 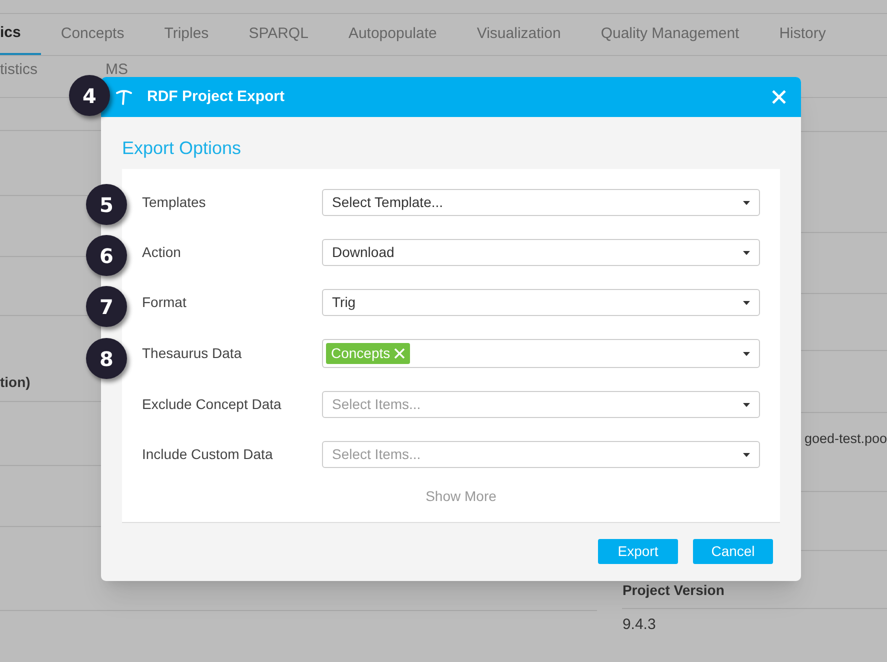 I want to click on section-title: Export Options, so click(x=182, y=148).